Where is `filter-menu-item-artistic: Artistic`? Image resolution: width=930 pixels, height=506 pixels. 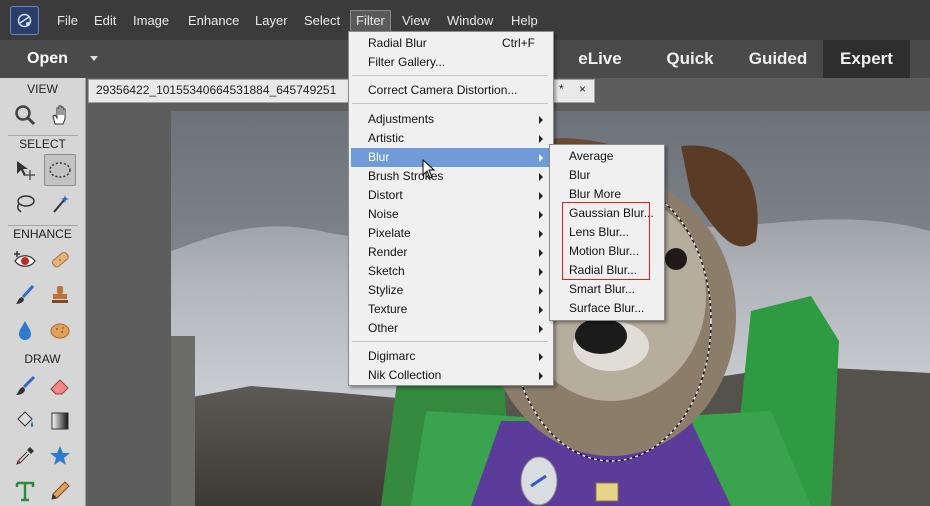 filter-menu-item-artistic: Artistic is located at coordinates (451, 138).